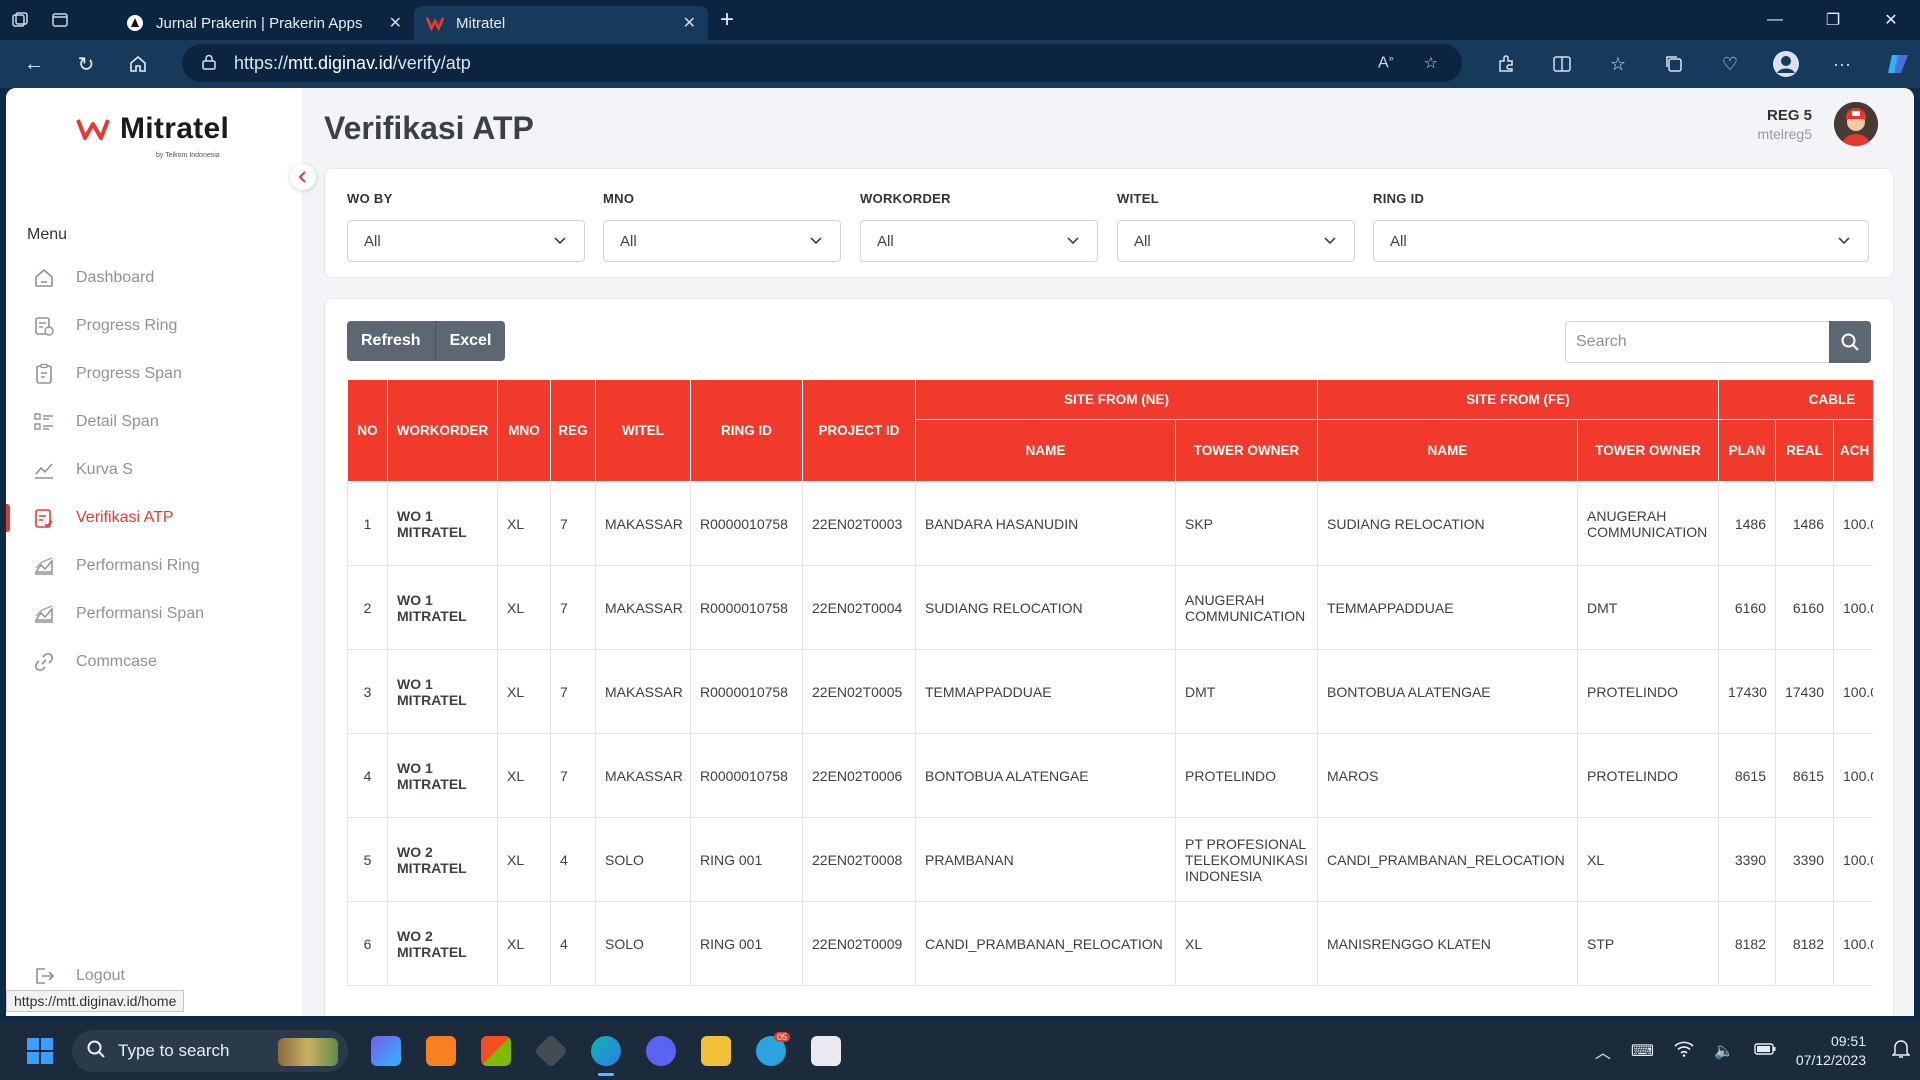 This screenshot has height=1080, width=1920. I want to click on sidebar-item-dashboard: Dashboard, so click(154, 278).